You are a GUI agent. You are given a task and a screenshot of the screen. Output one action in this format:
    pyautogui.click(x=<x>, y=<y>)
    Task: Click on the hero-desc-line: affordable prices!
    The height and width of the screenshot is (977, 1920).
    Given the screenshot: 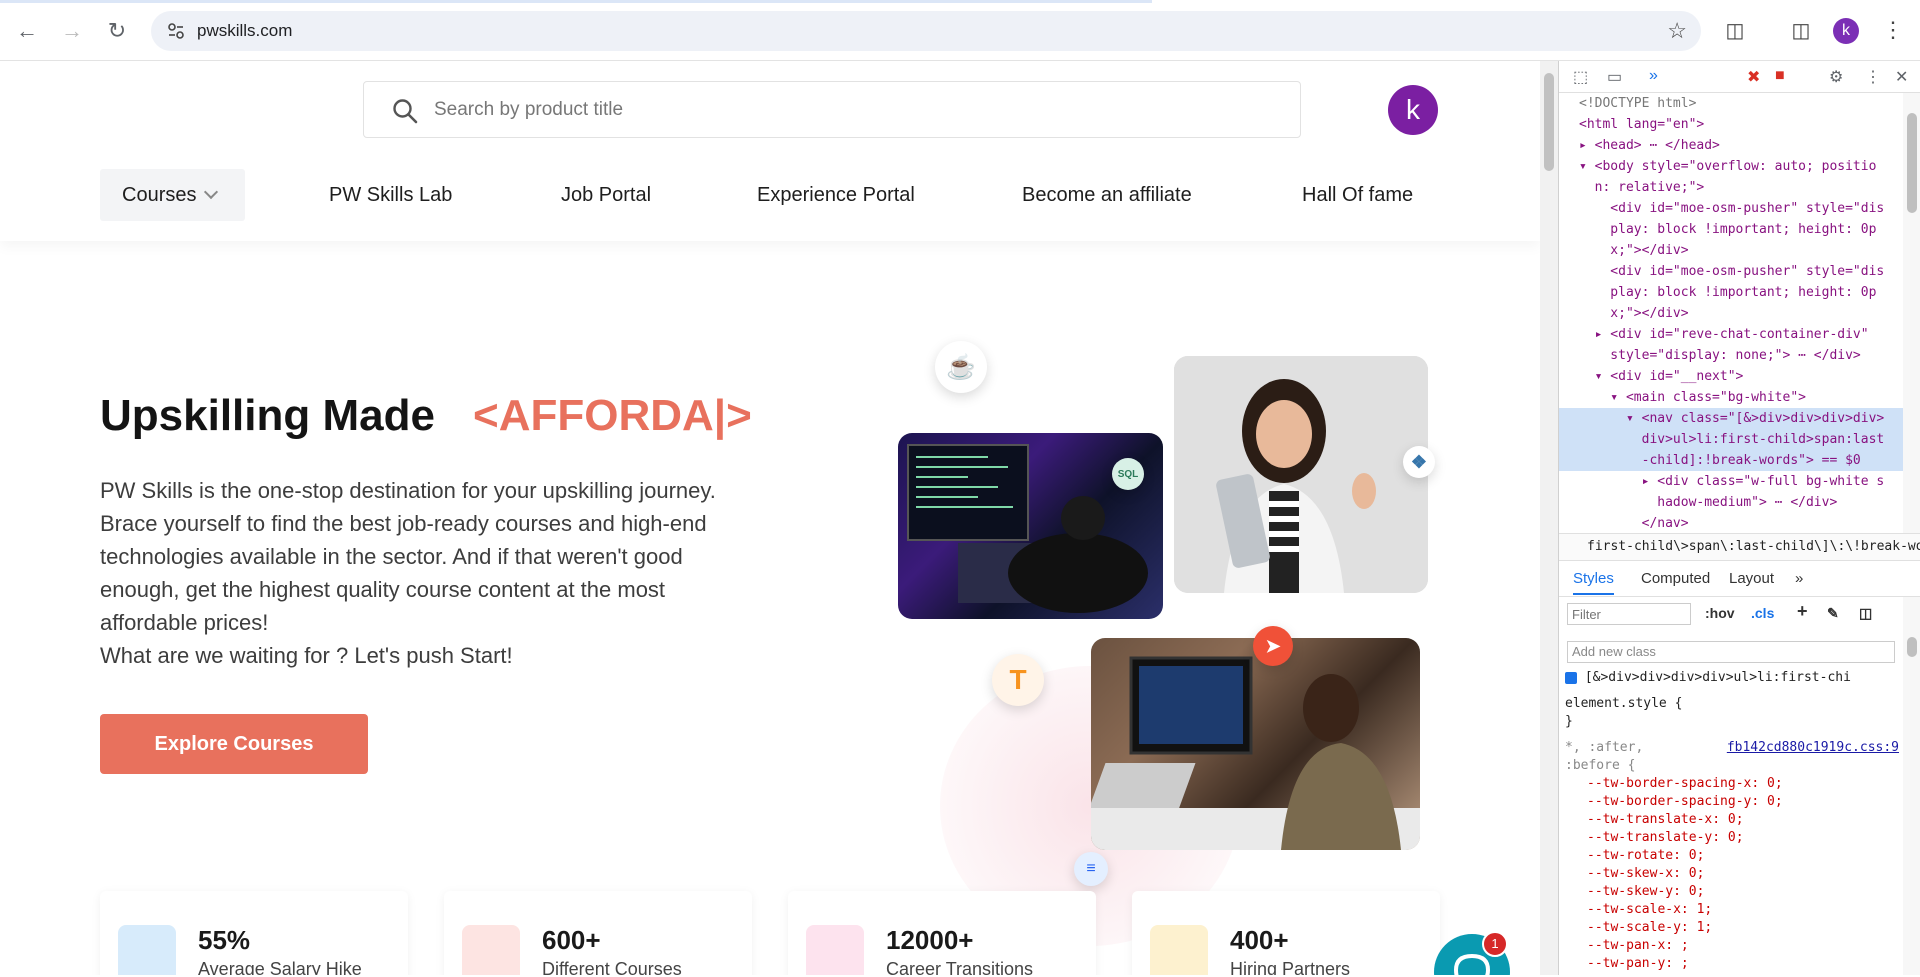 What is the action you would take?
    pyautogui.click(x=184, y=622)
    